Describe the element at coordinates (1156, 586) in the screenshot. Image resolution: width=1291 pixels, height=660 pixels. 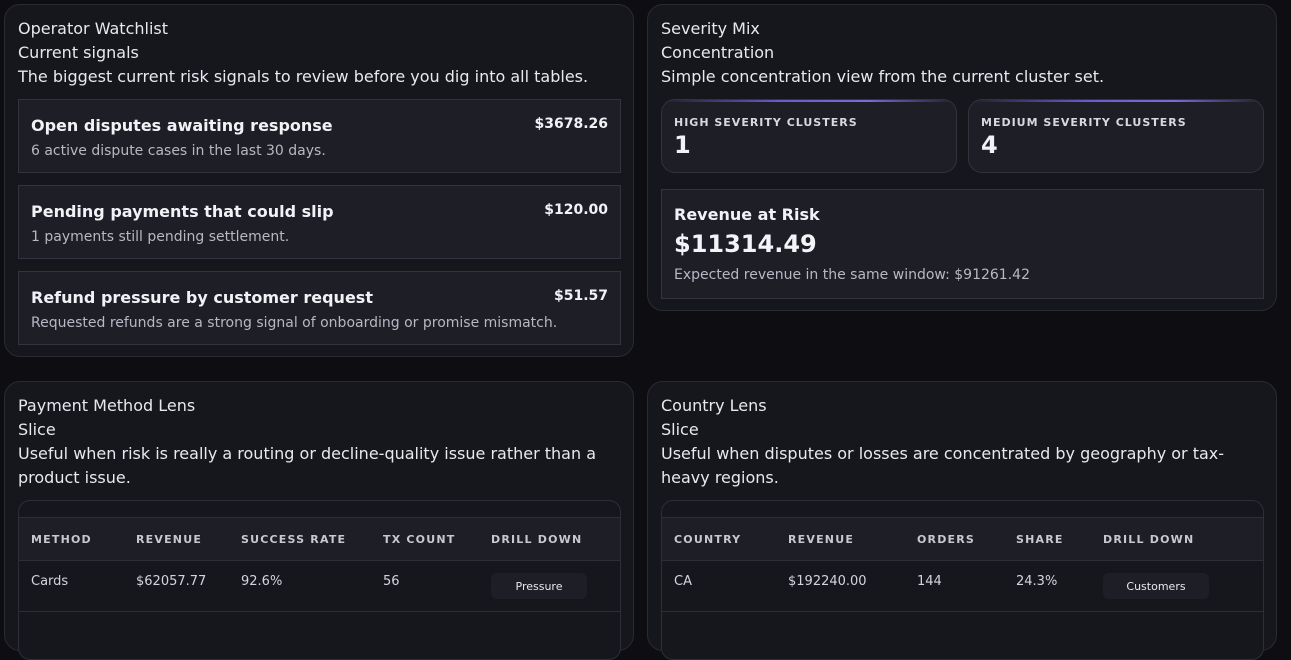
I see `drill-down-customers-button: Customers` at that location.